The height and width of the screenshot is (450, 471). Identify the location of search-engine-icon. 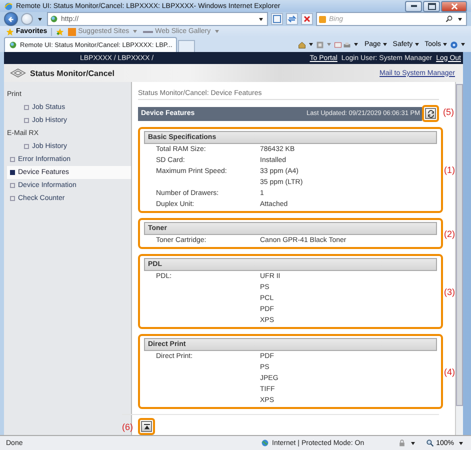
(322, 19).